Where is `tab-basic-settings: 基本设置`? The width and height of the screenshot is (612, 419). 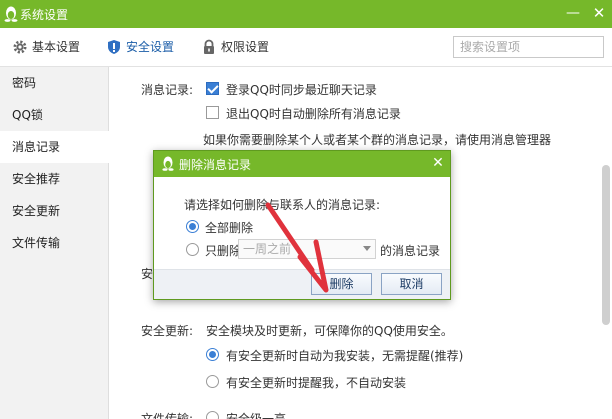 tab-basic-settings: 基本设置 is located at coordinates (52, 47).